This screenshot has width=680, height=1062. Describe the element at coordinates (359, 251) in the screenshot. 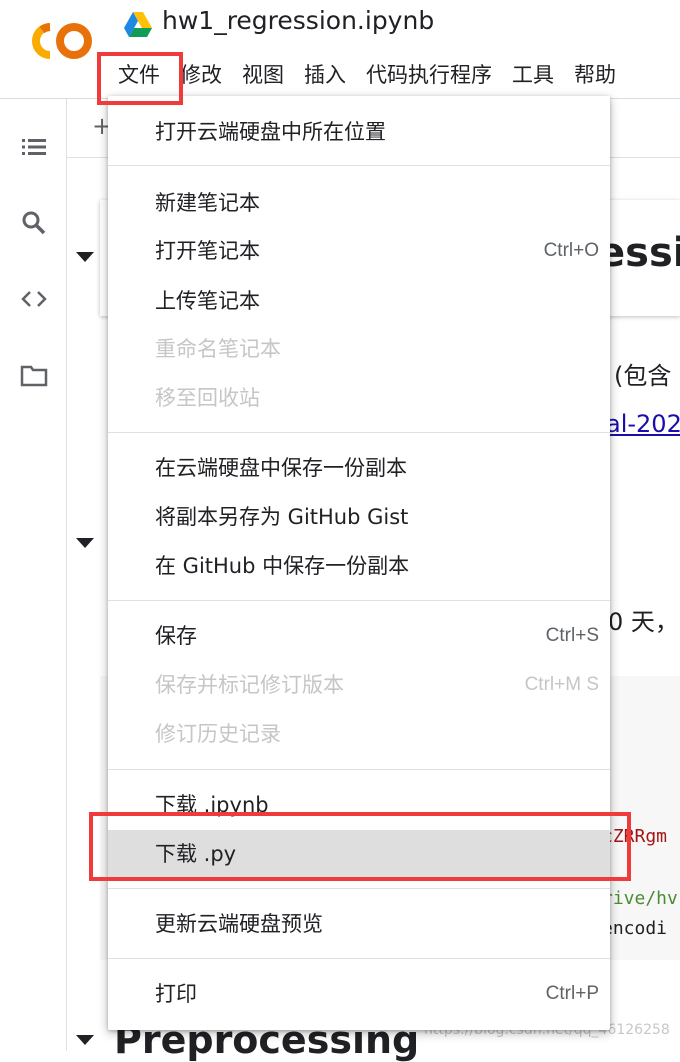

I see `menu-item-open-notebook: 打开笔记本 Ctrl+O` at that location.